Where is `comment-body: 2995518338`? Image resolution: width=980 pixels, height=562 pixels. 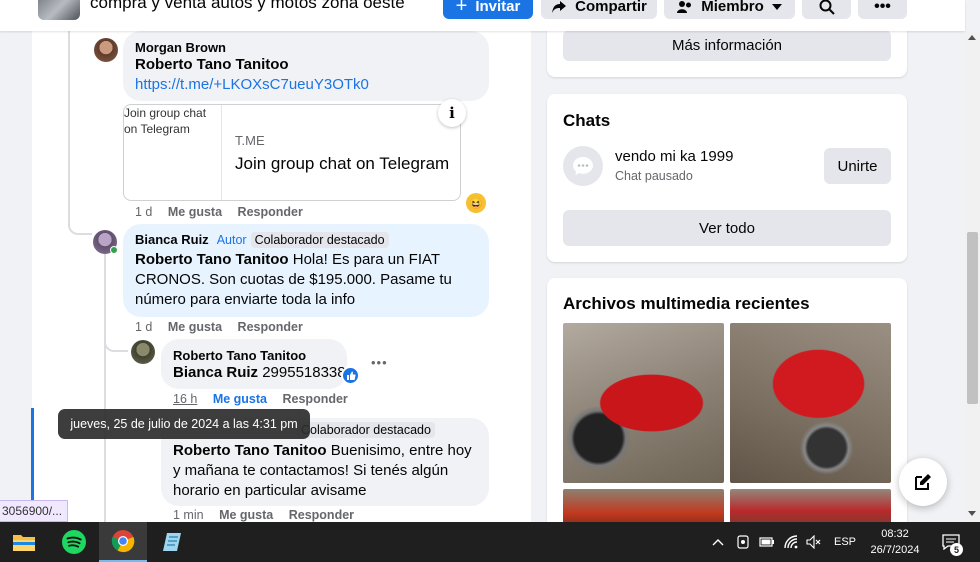 comment-body: 2995518338 is located at coordinates (302, 372).